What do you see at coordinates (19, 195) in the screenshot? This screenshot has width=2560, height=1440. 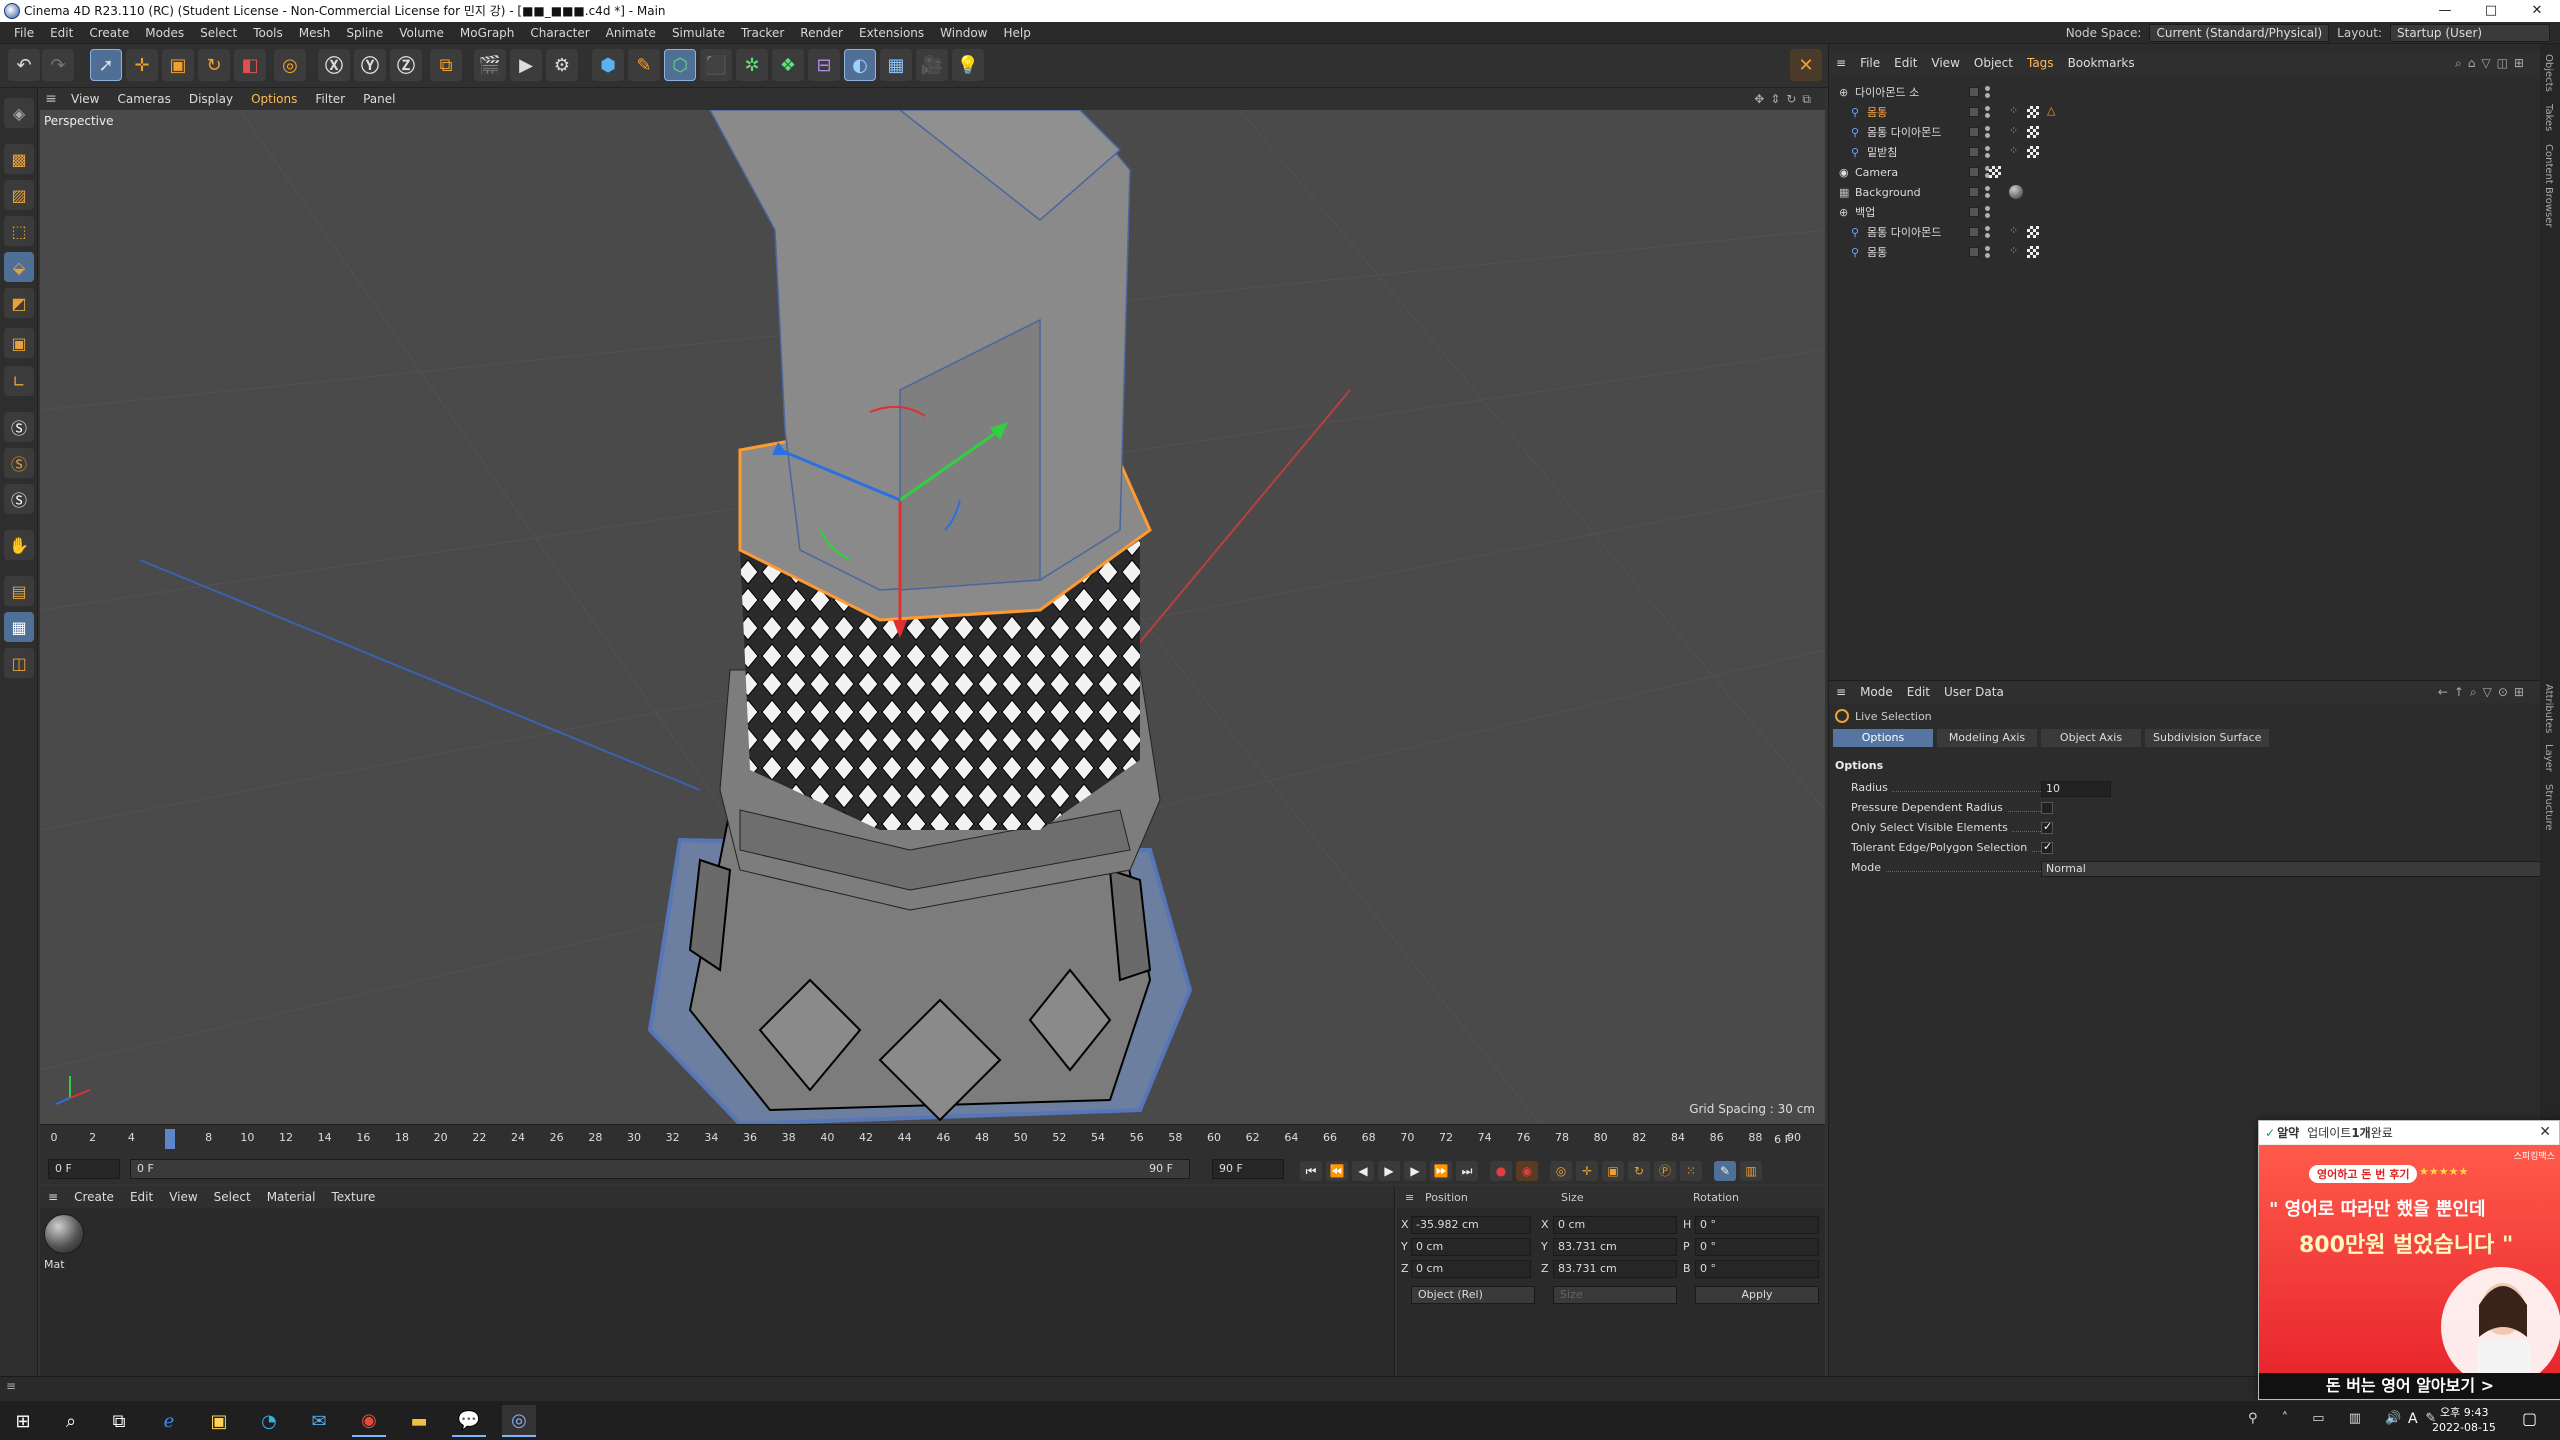 I see `texture-mode-icon: ▨` at bounding box center [19, 195].